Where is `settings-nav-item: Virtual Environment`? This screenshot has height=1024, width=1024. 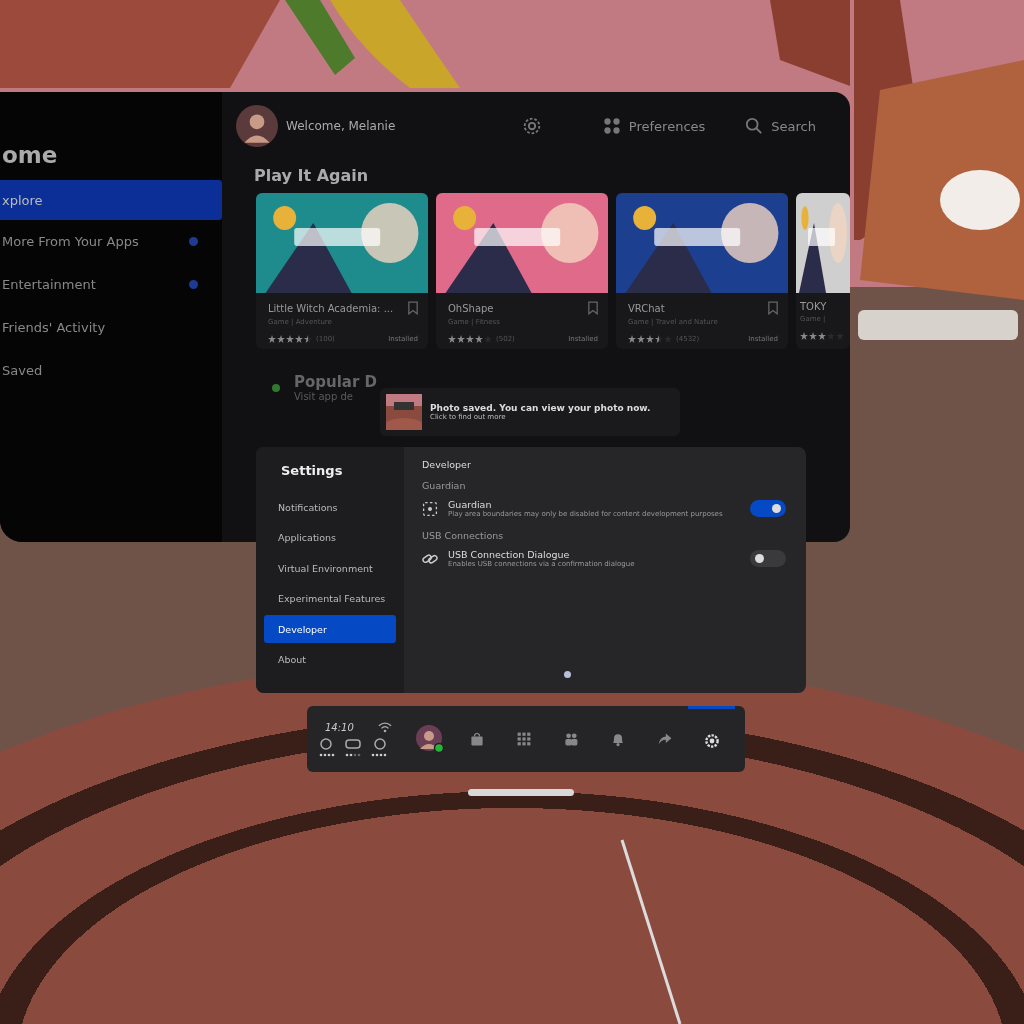
settings-nav-item: Virtual Environment is located at coordinates (330, 568).